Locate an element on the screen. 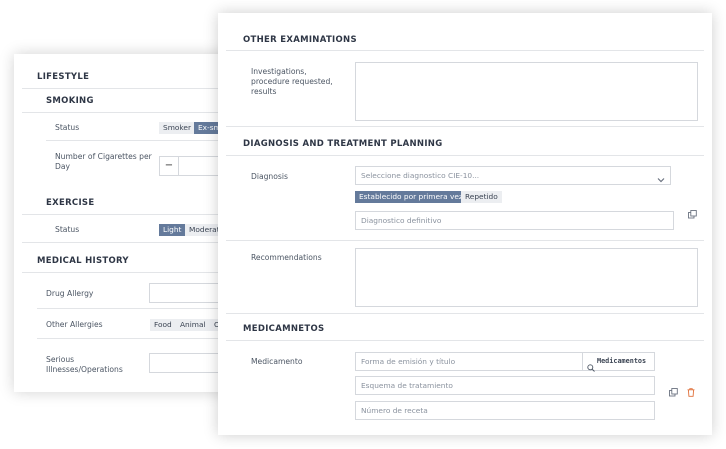 Image resolution: width=726 pixels, height=449 pixels. search-icon is located at coordinates (591, 366).